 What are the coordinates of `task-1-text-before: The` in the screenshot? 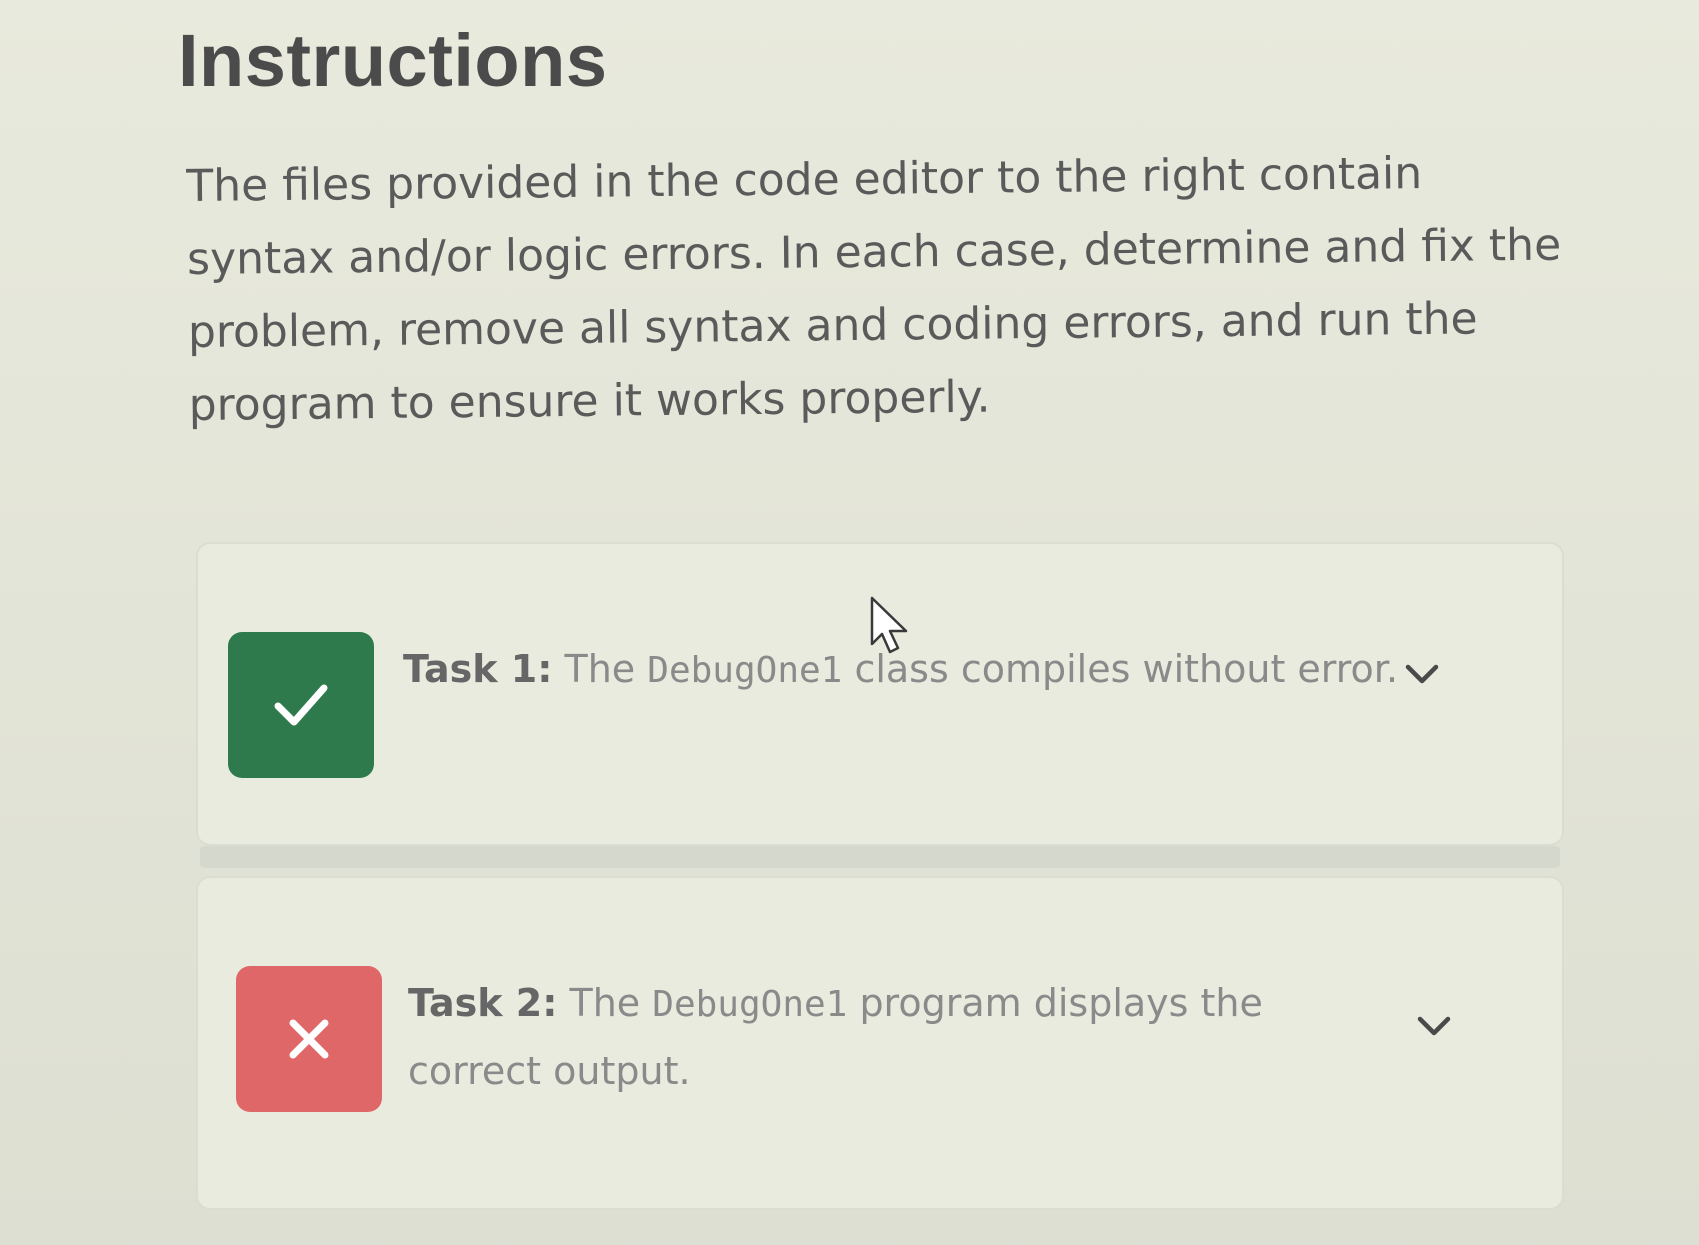 It's located at (606, 669).